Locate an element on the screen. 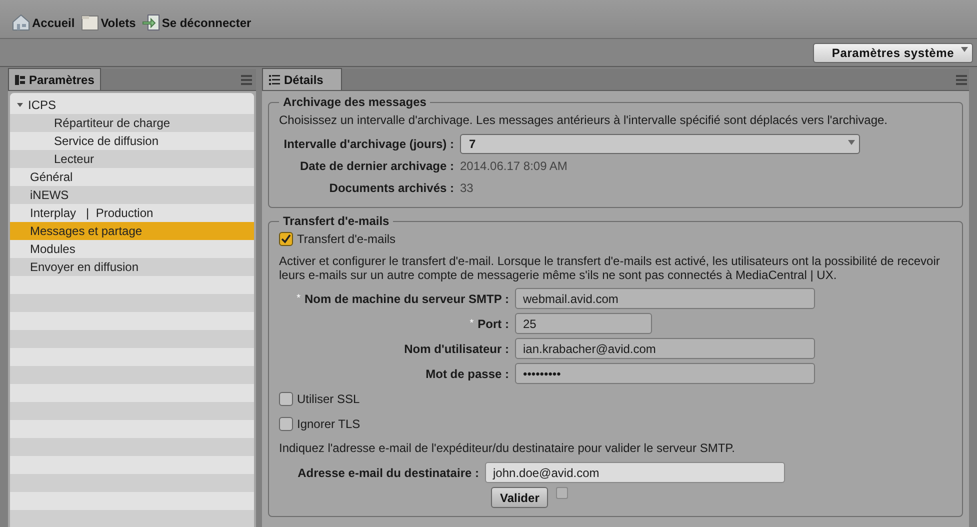 The height and width of the screenshot is (527, 977). field-label: Adresse e-mail du destinataire : is located at coordinates (387, 473).